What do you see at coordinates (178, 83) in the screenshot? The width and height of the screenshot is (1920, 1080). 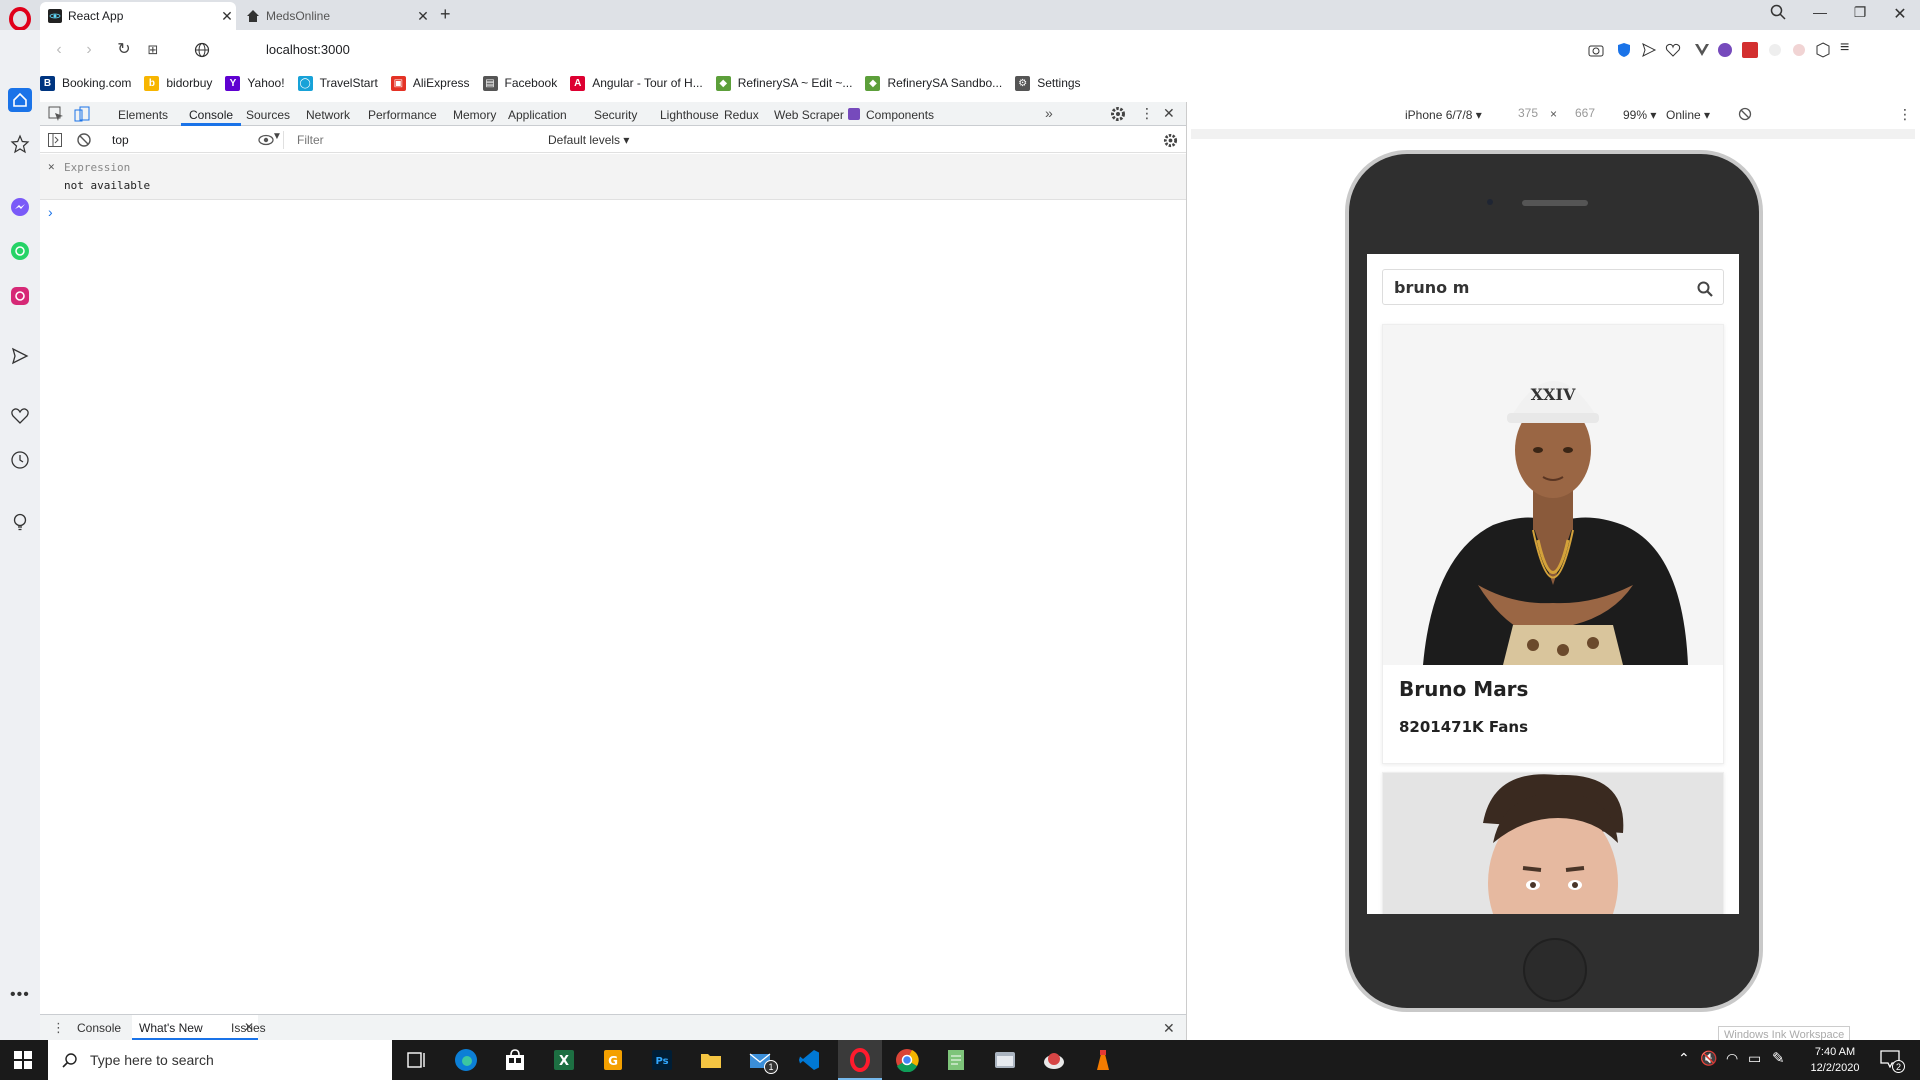 I see `bookmark-item: b bidorbuy` at bounding box center [178, 83].